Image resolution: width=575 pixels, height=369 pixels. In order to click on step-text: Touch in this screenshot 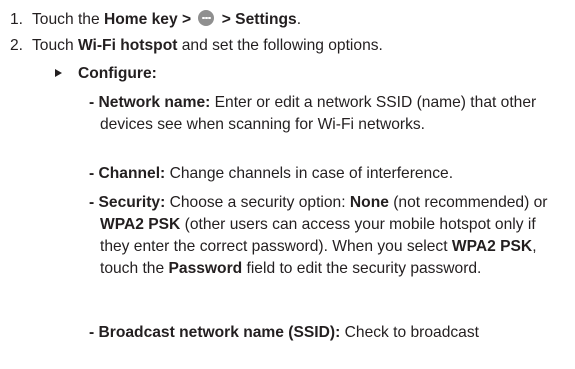, I will do `click(55, 45)`.